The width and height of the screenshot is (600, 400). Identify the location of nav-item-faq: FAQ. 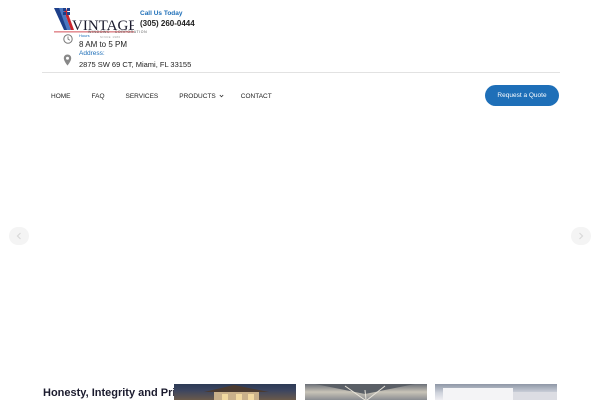
(97, 96).